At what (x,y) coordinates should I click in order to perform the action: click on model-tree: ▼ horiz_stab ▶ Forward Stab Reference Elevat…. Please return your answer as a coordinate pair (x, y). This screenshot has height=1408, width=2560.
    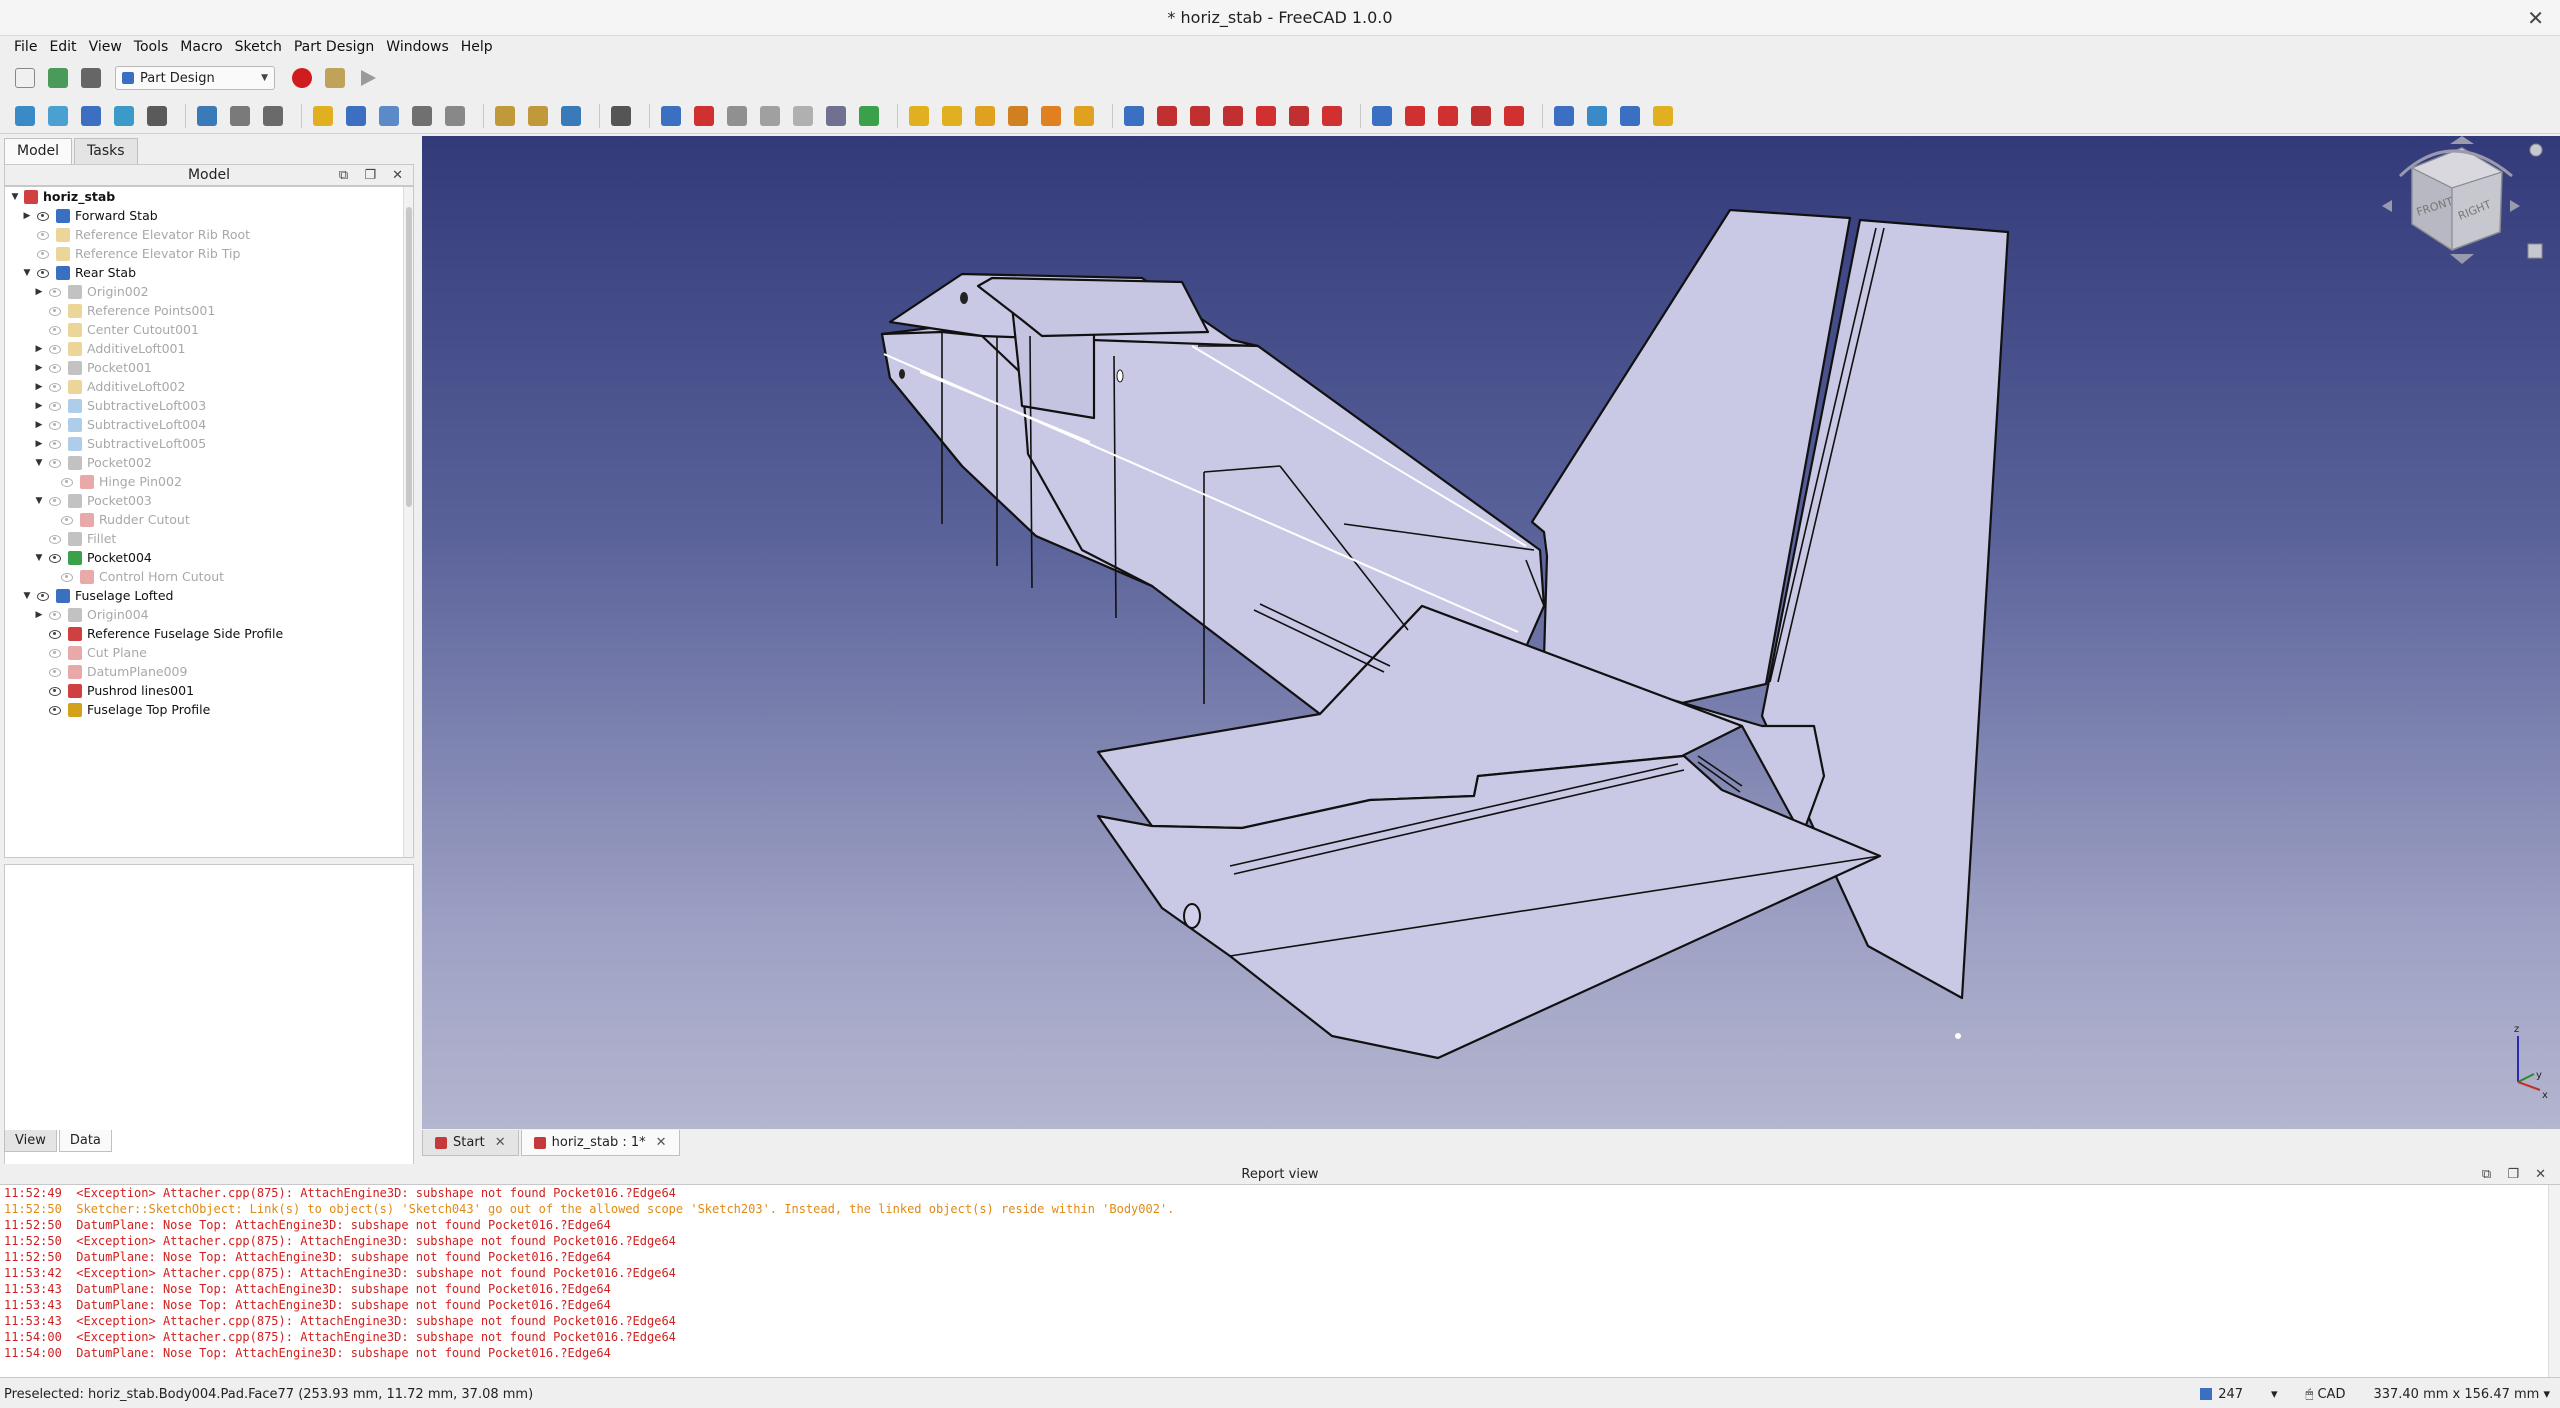
    Looking at the image, I should click on (209, 522).